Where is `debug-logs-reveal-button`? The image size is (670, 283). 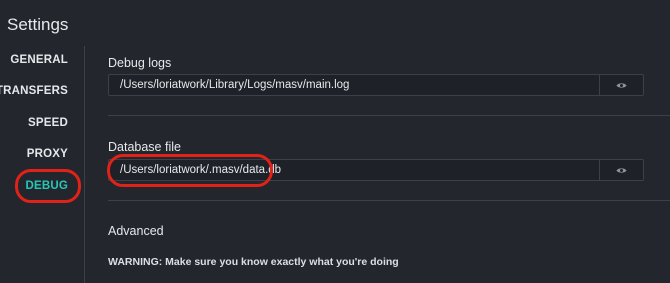
debug-logs-reveal-button is located at coordinates (621, 85).